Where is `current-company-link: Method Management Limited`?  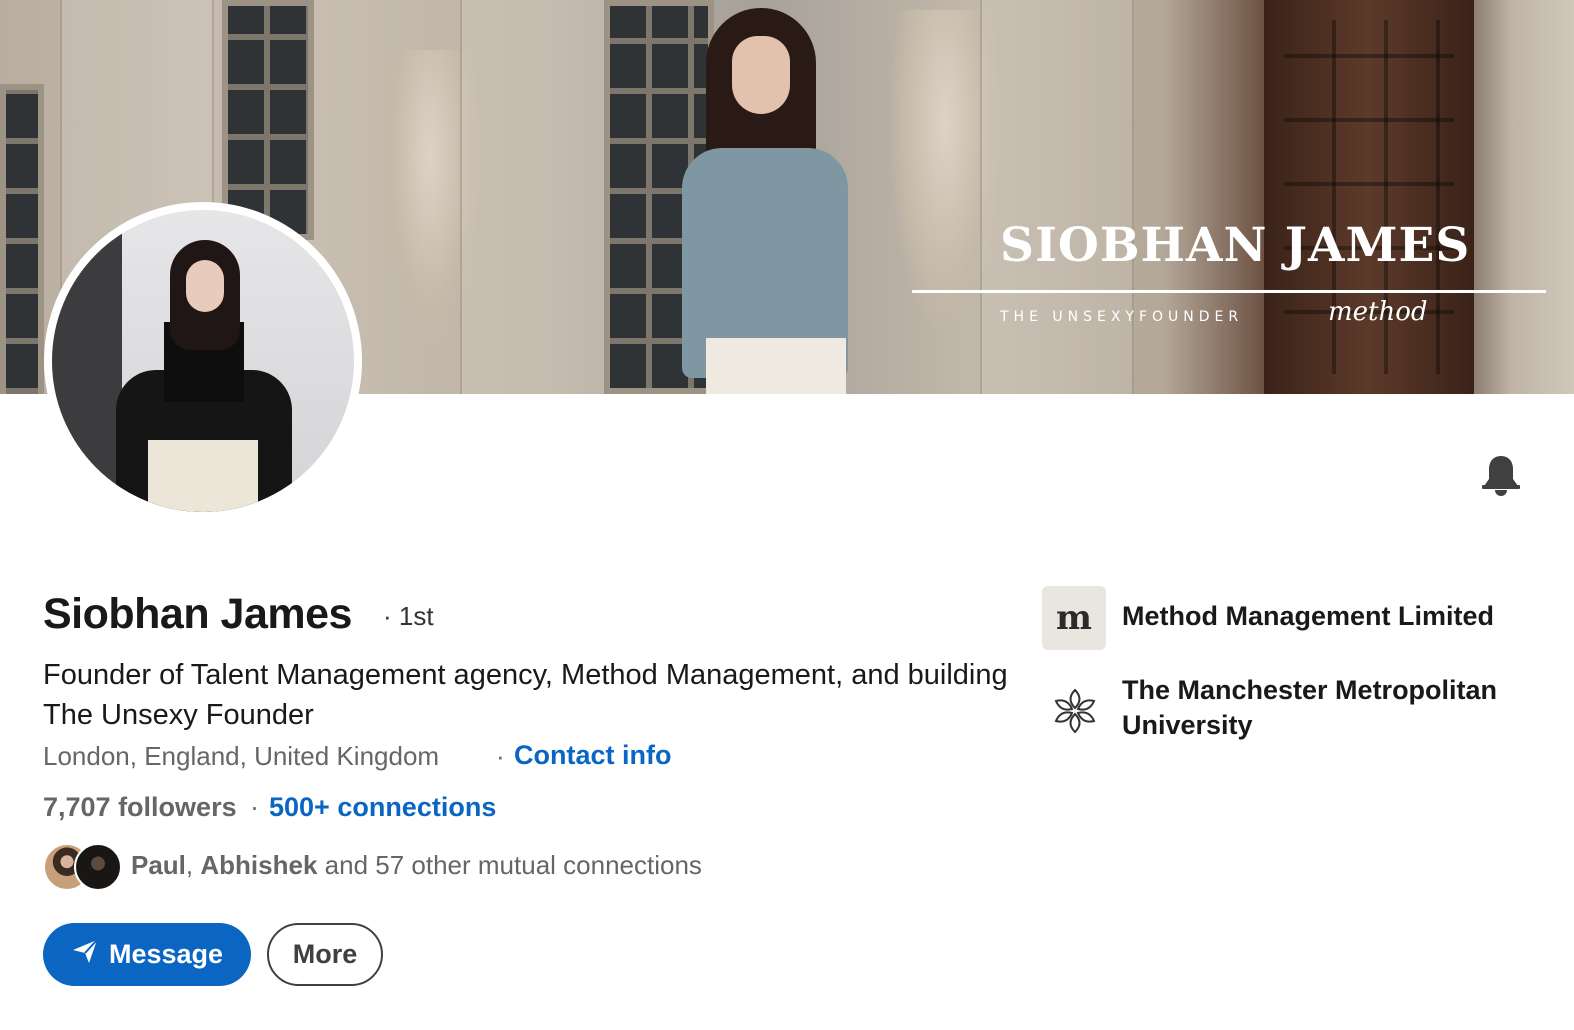 current-company-link: Method Management Limited is located at coordinates (1308, 616).